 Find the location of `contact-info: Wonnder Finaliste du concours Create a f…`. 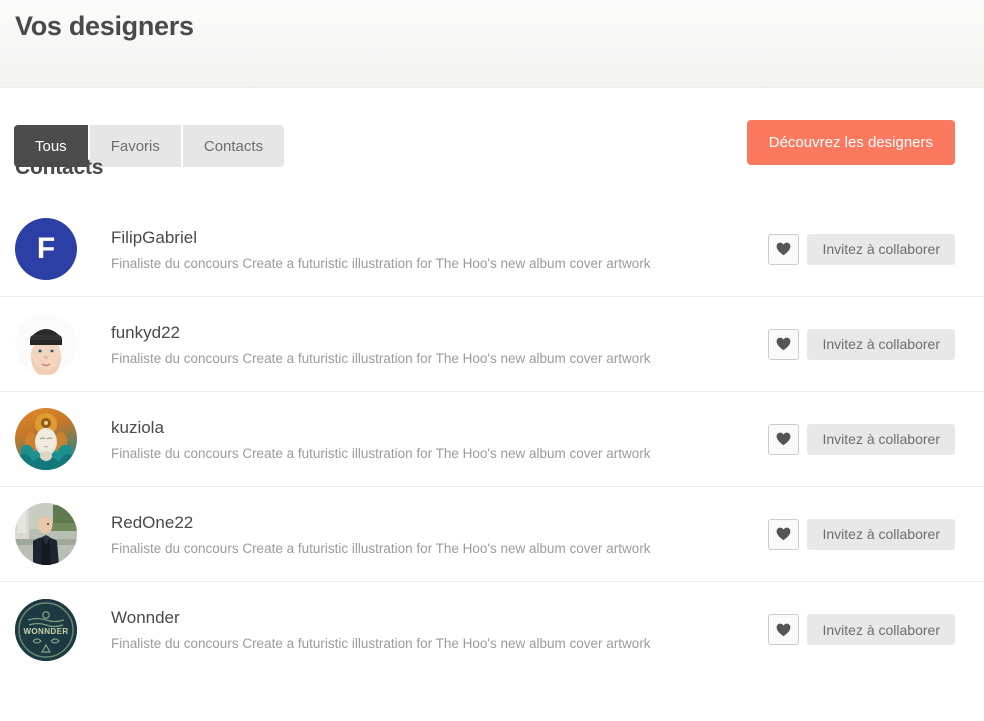

contact-info: Wonnder Finaliste du concours Create a f… is located at coordinates (439, 629).